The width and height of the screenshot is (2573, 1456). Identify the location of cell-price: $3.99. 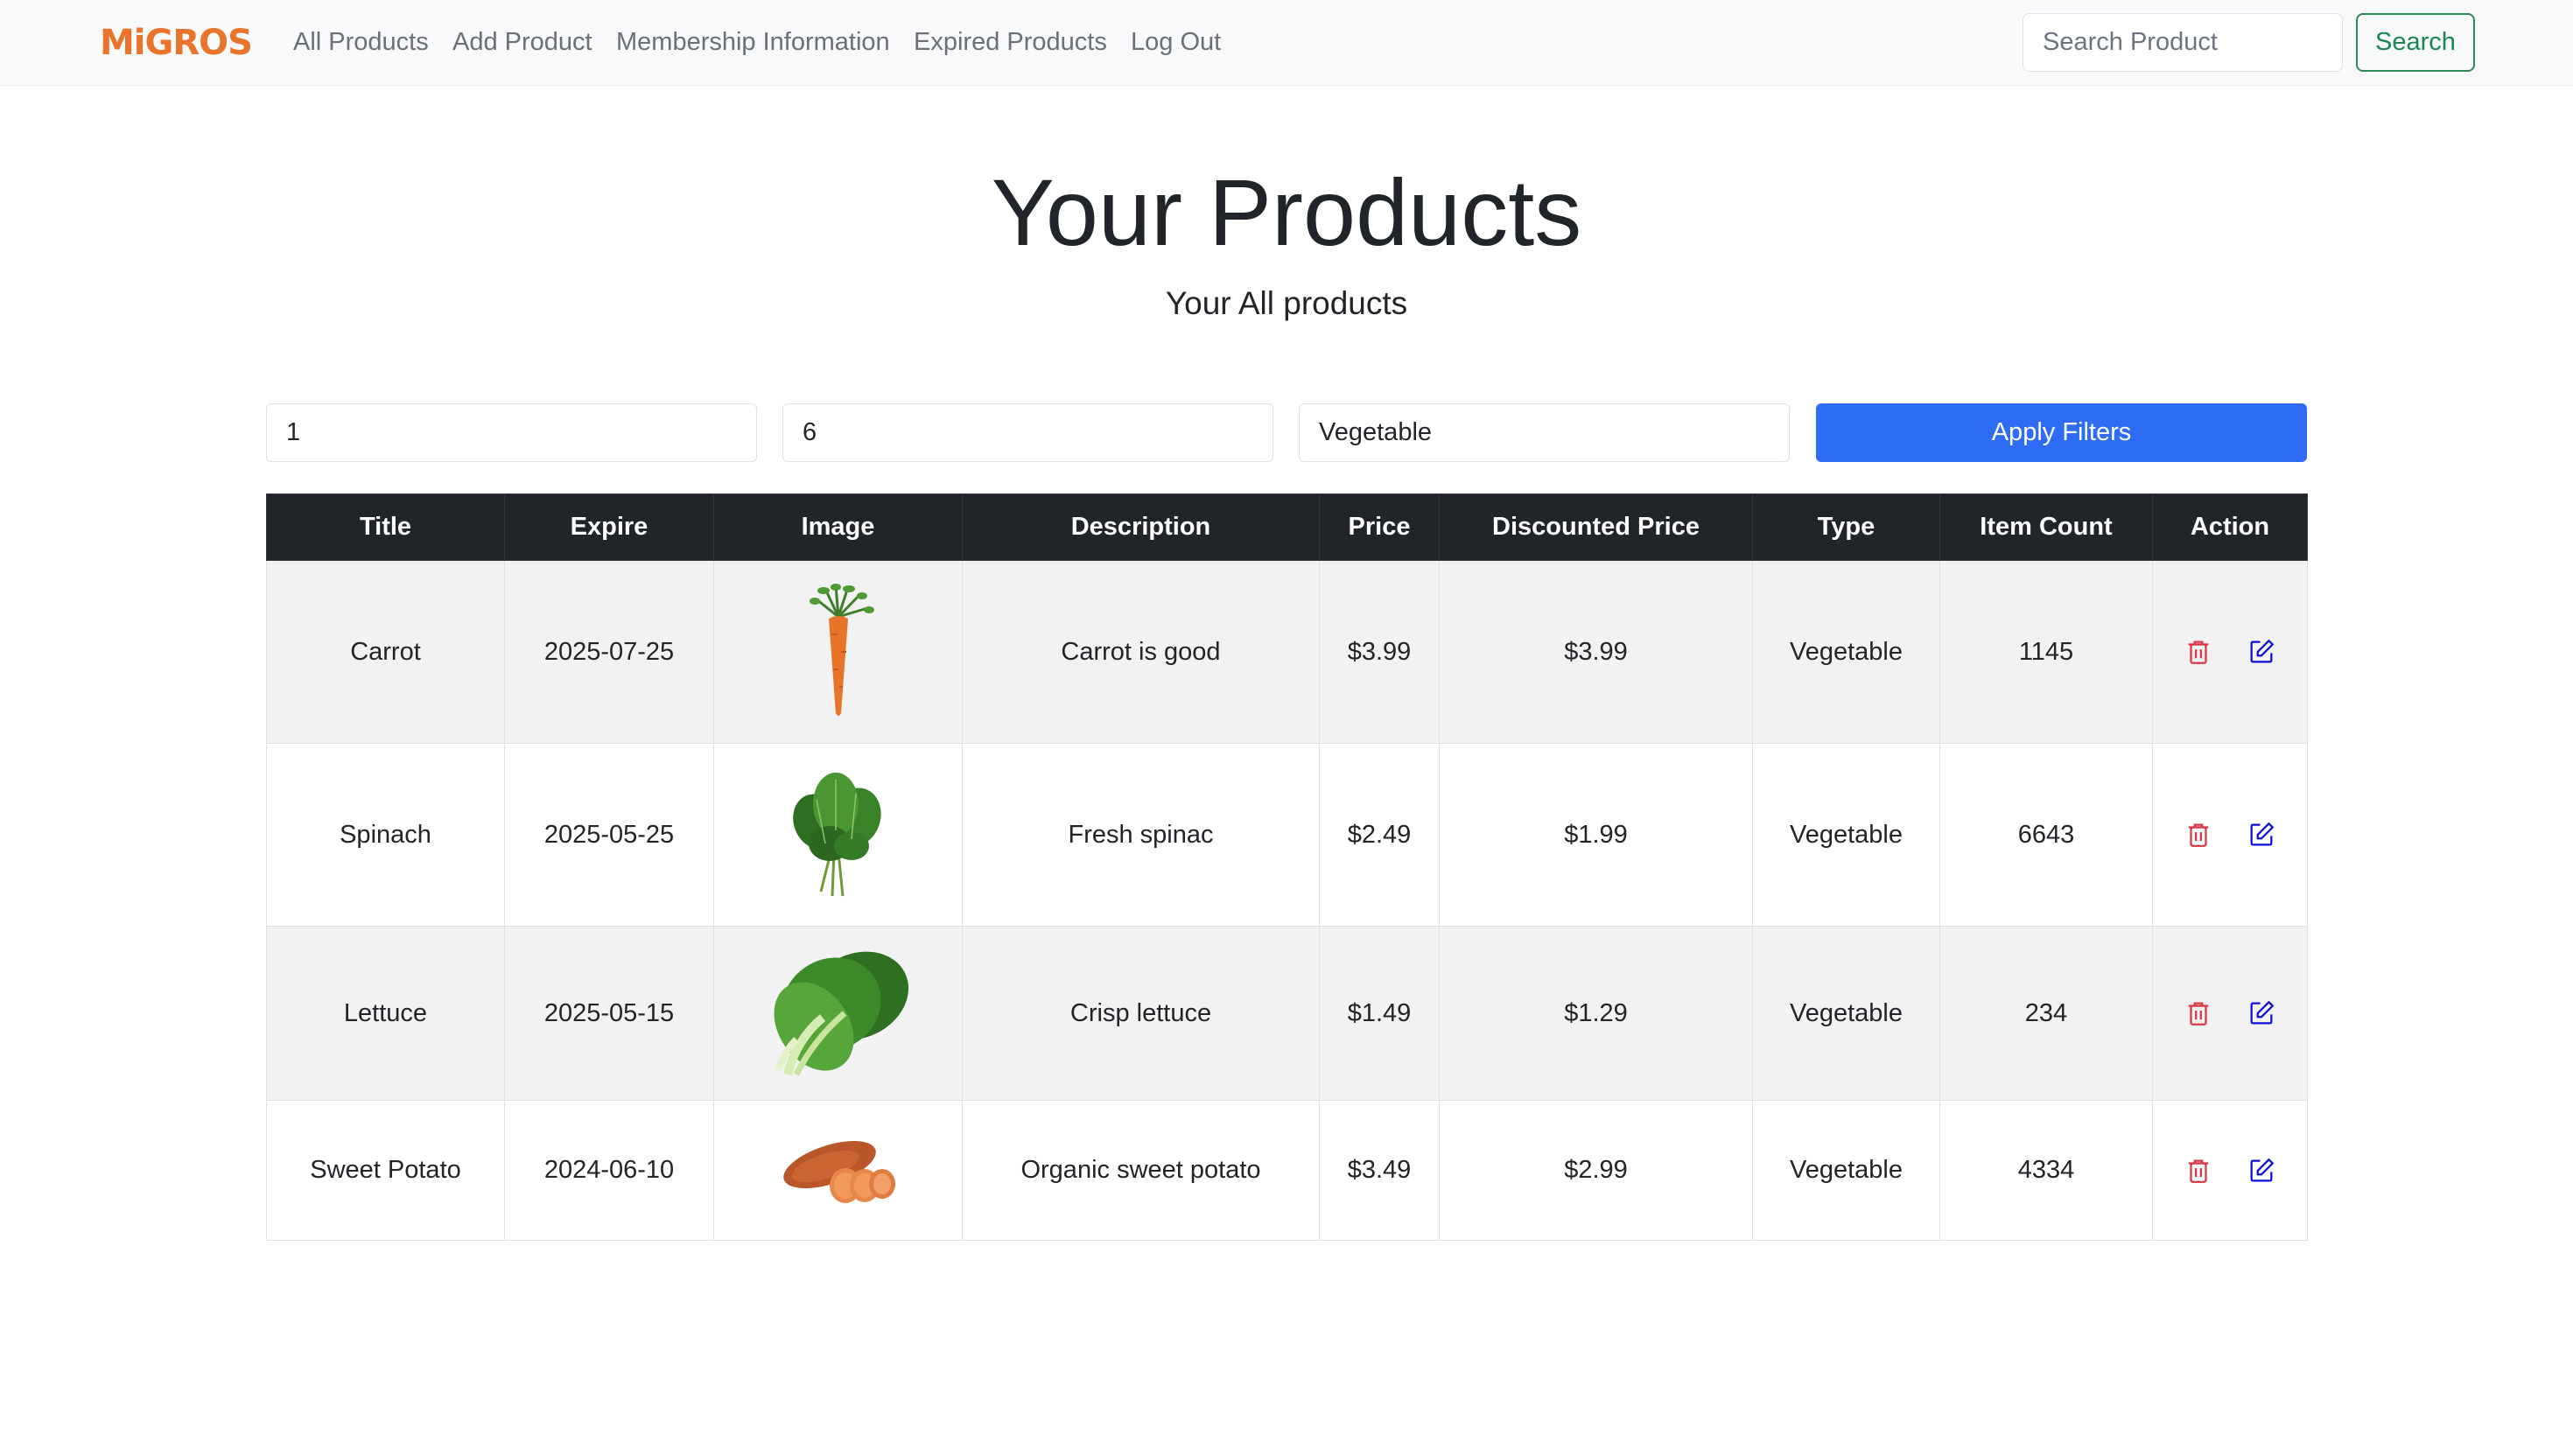
(1379, 652).